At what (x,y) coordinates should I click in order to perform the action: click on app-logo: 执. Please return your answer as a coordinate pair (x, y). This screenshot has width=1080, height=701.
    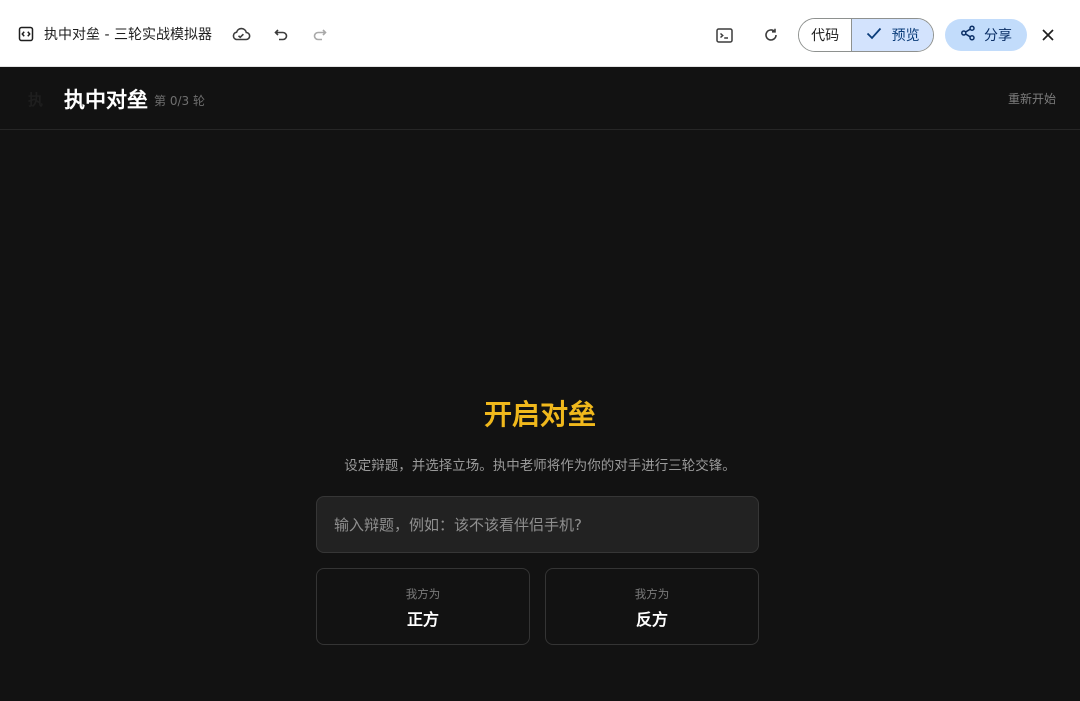
    Looking at the image, I should click on (36, 100).